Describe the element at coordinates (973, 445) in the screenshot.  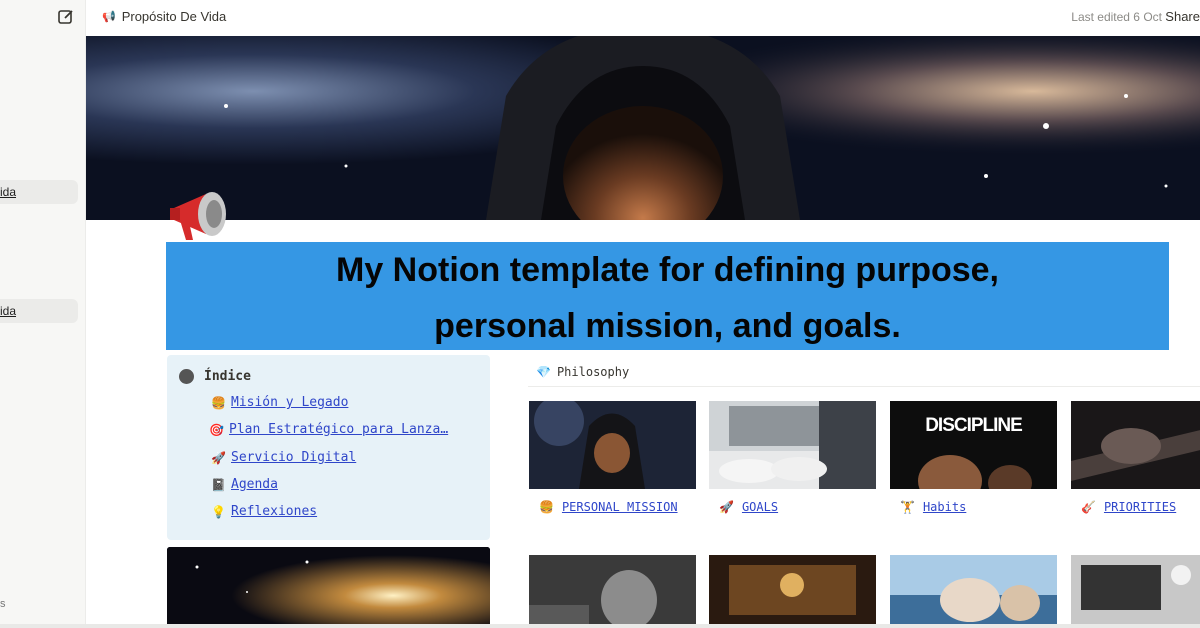
I see `card-image: DISCIPLINE` at that location.